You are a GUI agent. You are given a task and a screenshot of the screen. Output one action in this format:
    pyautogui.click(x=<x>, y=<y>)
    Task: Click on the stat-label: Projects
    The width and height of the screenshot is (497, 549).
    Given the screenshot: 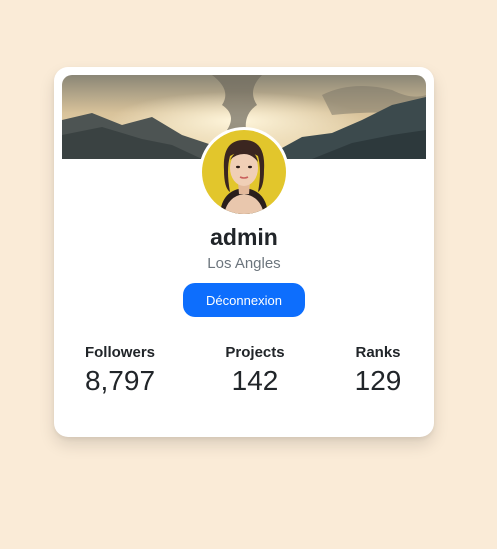 What is the action you would take?
    pyautogui.click(x=255, y=352)
    